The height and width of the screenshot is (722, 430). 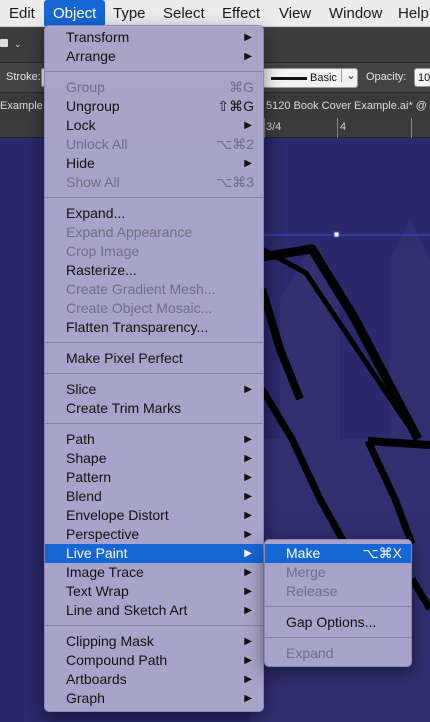 What do you see at coordinates (154, 163) in the screenshot?
I see `menu-item-hide: Hide ▶` at bounding box center [154, 163].